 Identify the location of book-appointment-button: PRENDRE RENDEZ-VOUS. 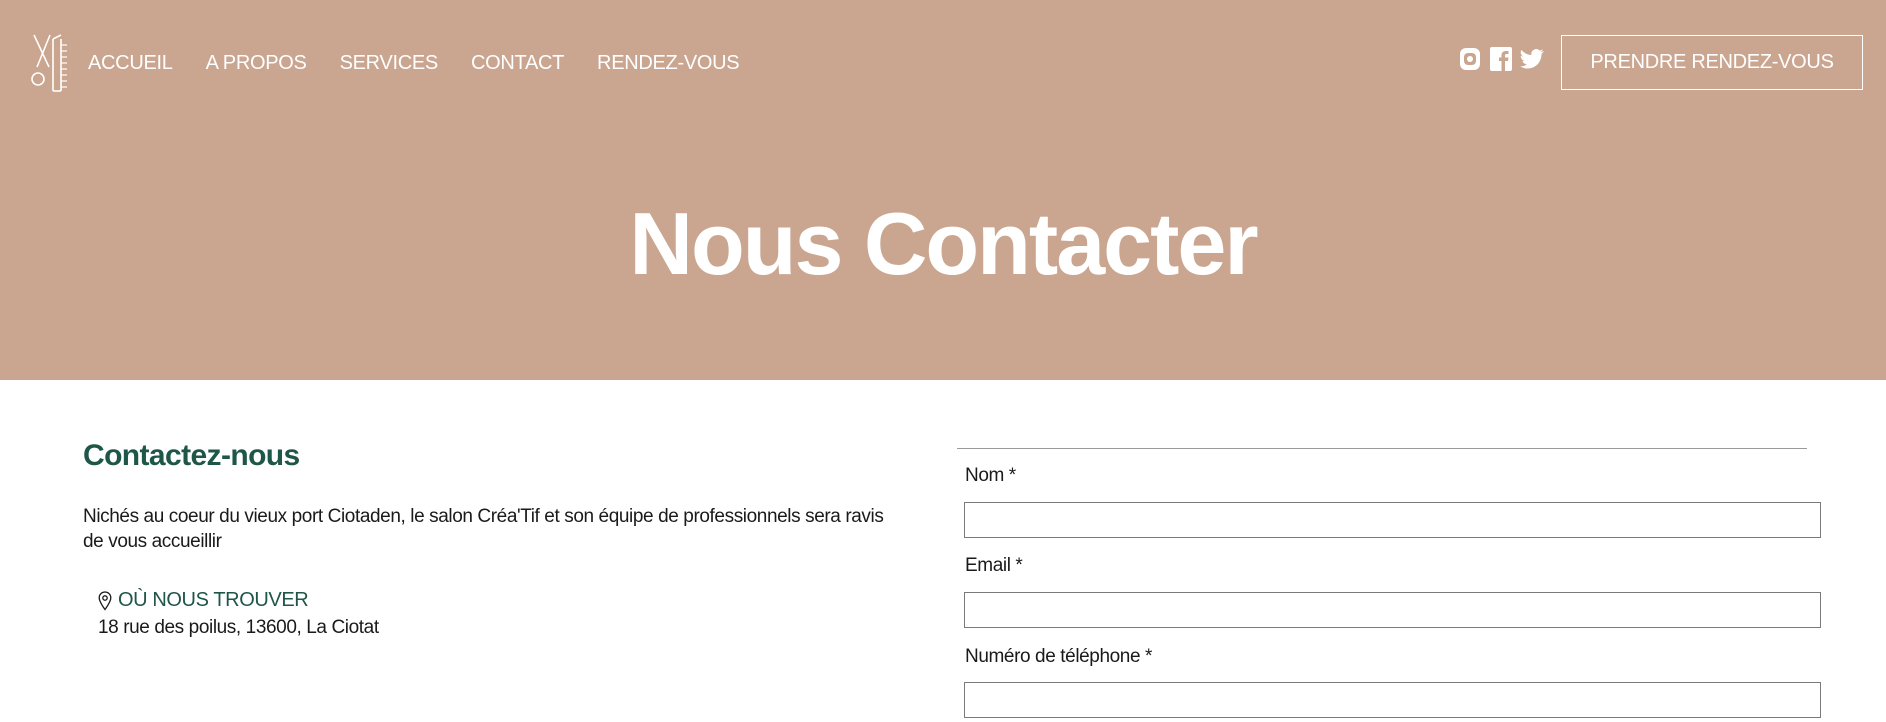
(1712, 62).